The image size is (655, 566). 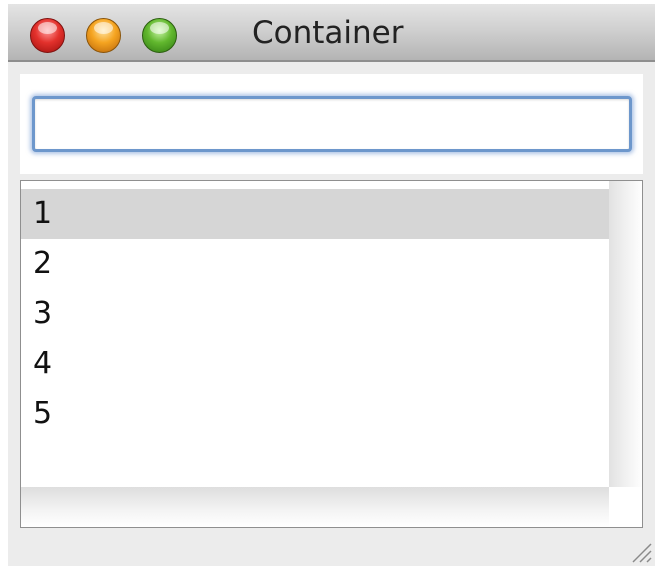 What do you see at coordinates (328, 33) in the screenshot?
I see `window-title: Container` at bounding box center [328, 33].